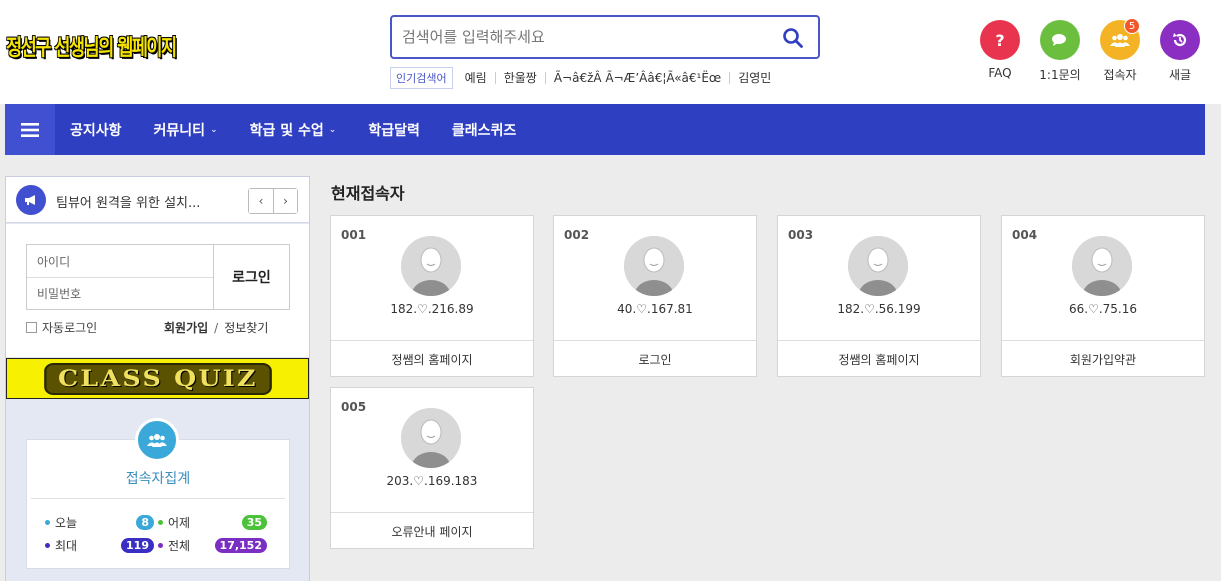  I want to click on login-fields: 아이디 비밀번호, so click(120, 277).